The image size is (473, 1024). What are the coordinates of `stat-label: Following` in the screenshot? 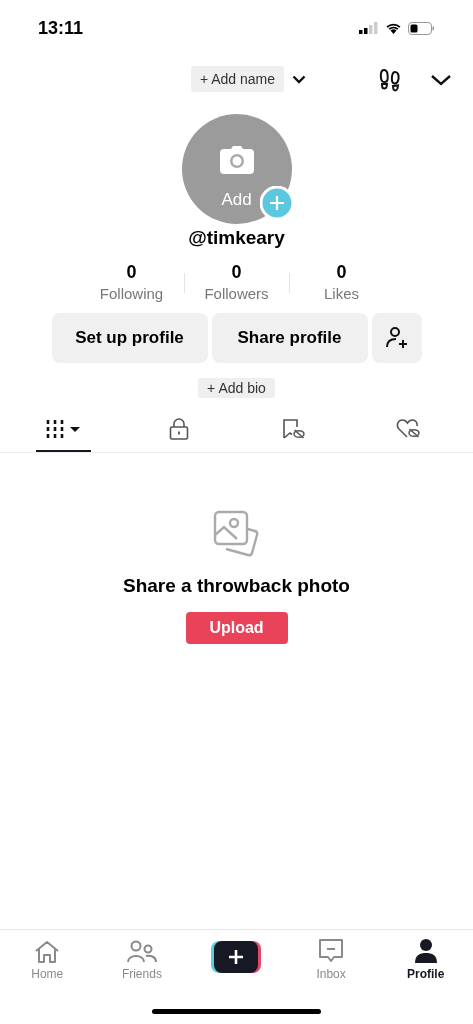 It's located at (131, 293).